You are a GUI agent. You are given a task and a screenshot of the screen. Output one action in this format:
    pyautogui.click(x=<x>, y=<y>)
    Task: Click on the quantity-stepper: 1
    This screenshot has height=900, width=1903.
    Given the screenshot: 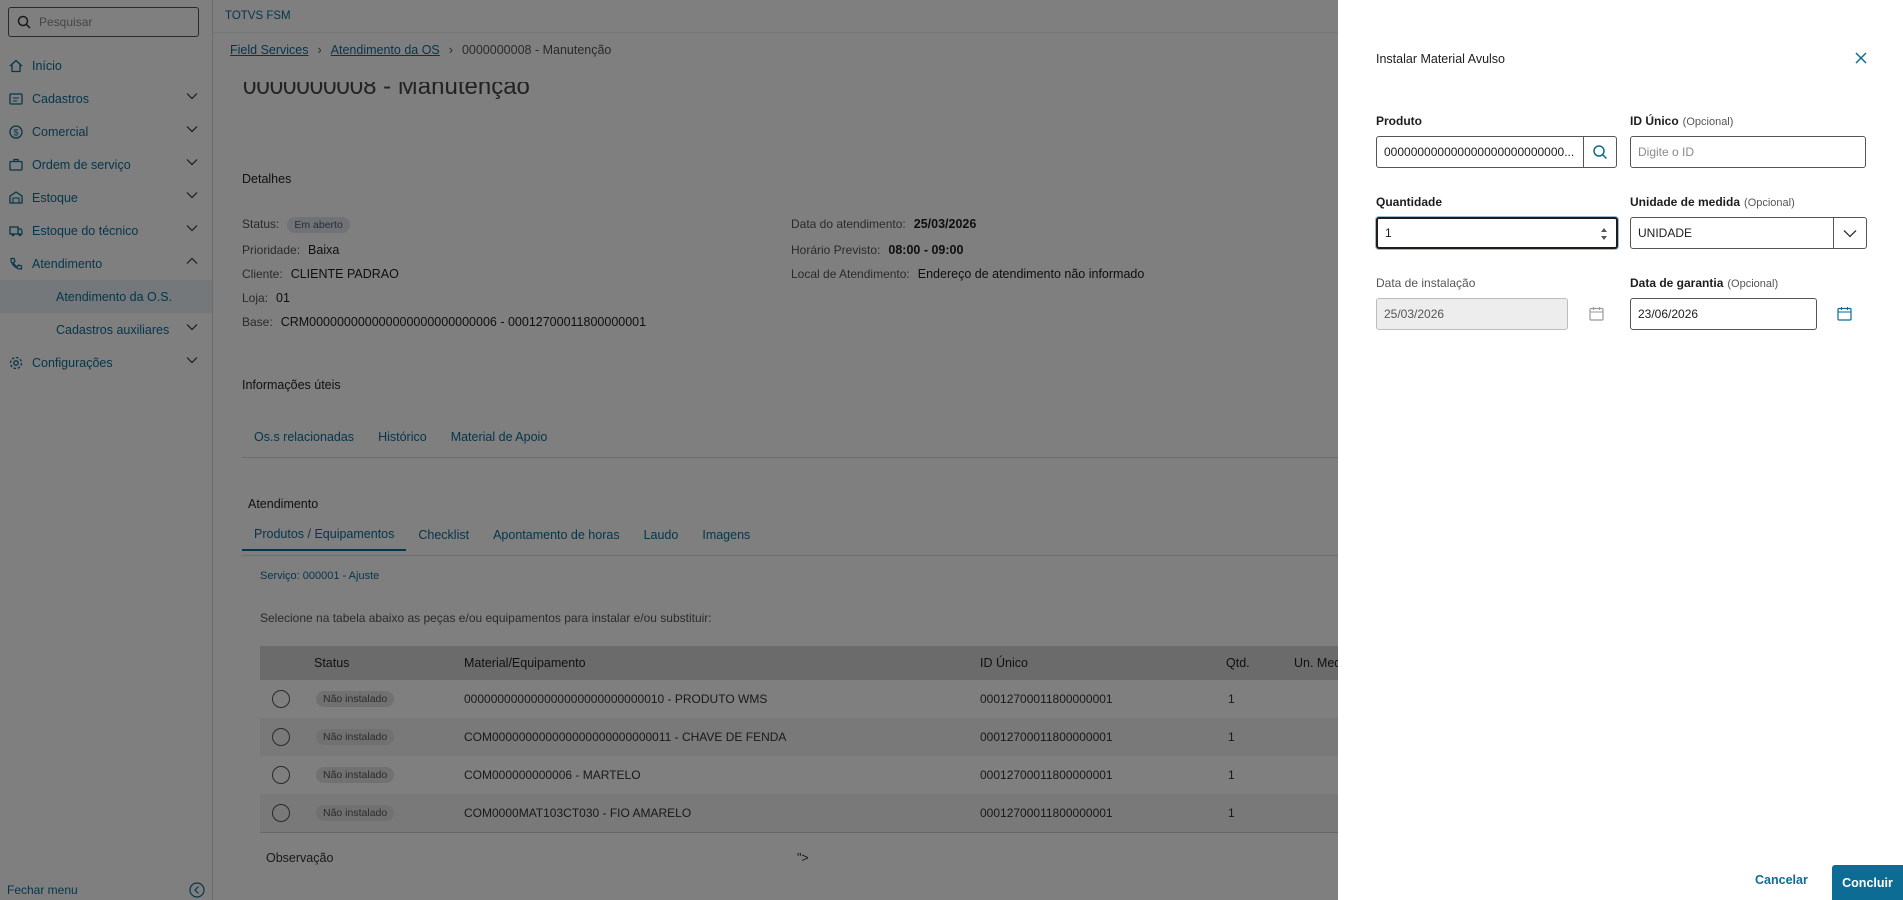 What is the action you would take?
    pyautogui.click(x=1497, y=233)
    